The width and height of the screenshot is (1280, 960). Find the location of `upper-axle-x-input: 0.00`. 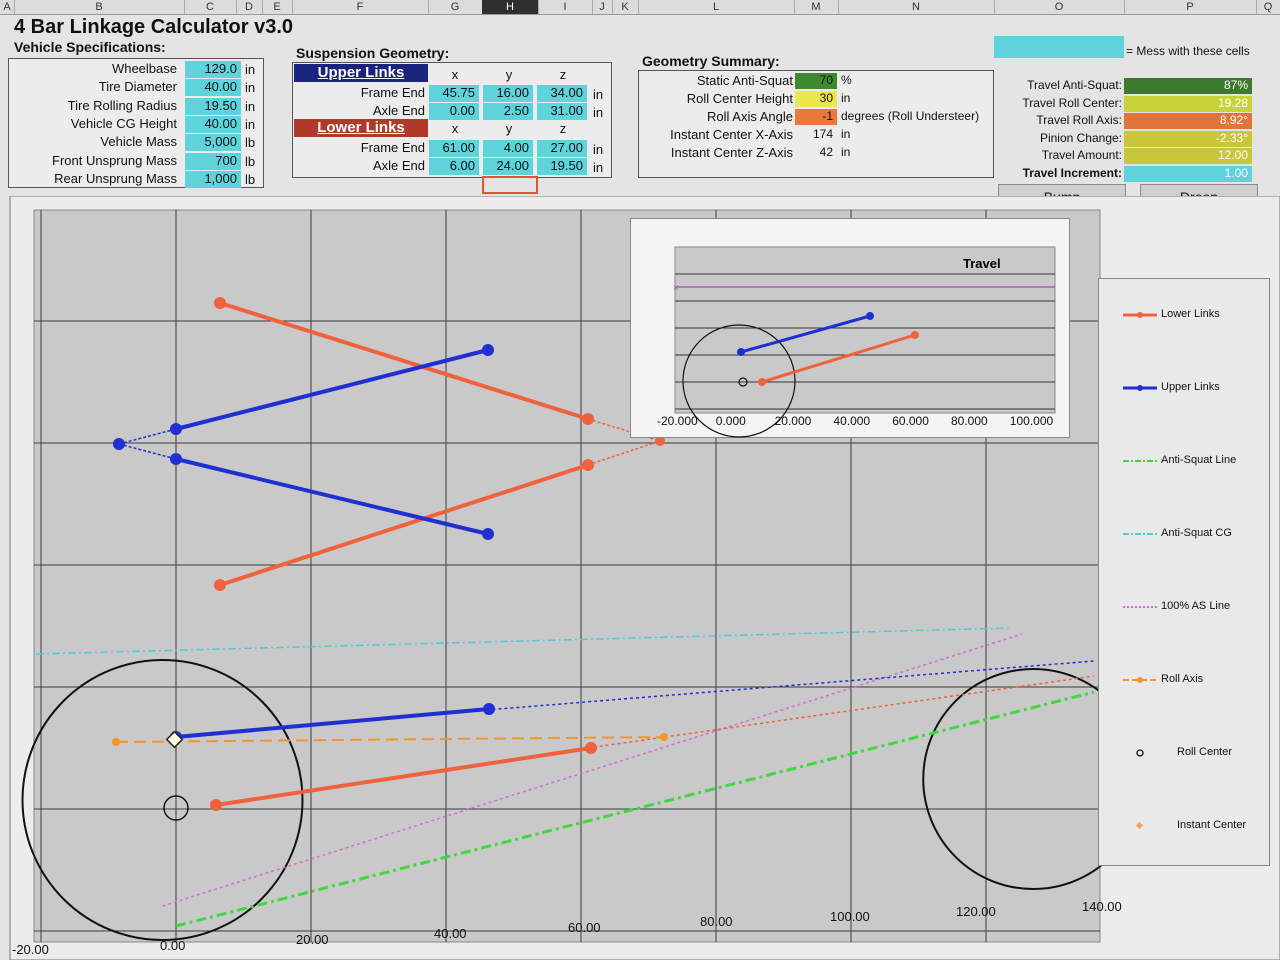

upper-axle-x-input: 0.00 is located at coordinates (454, 111).